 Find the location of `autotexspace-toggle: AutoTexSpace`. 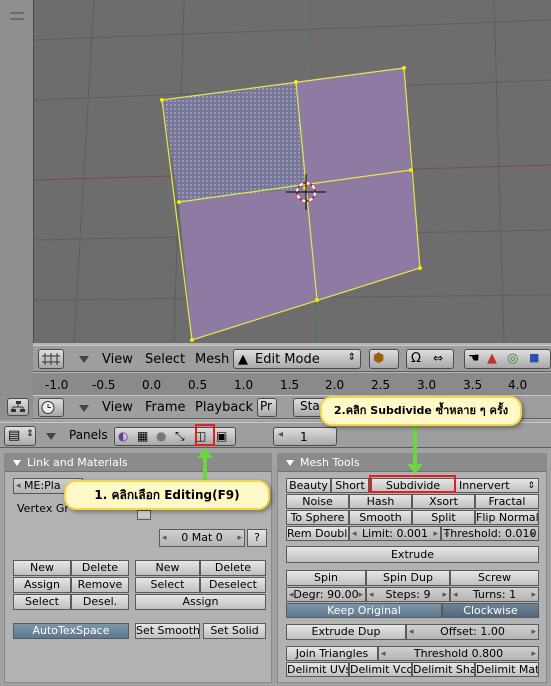

autotexspace-toggle: AutoTexSpace is located at coordinates (71, 631).